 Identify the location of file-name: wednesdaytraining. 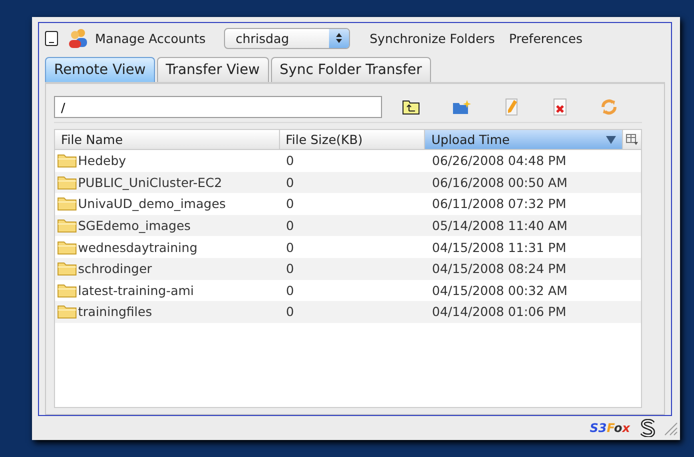
(138, 247).